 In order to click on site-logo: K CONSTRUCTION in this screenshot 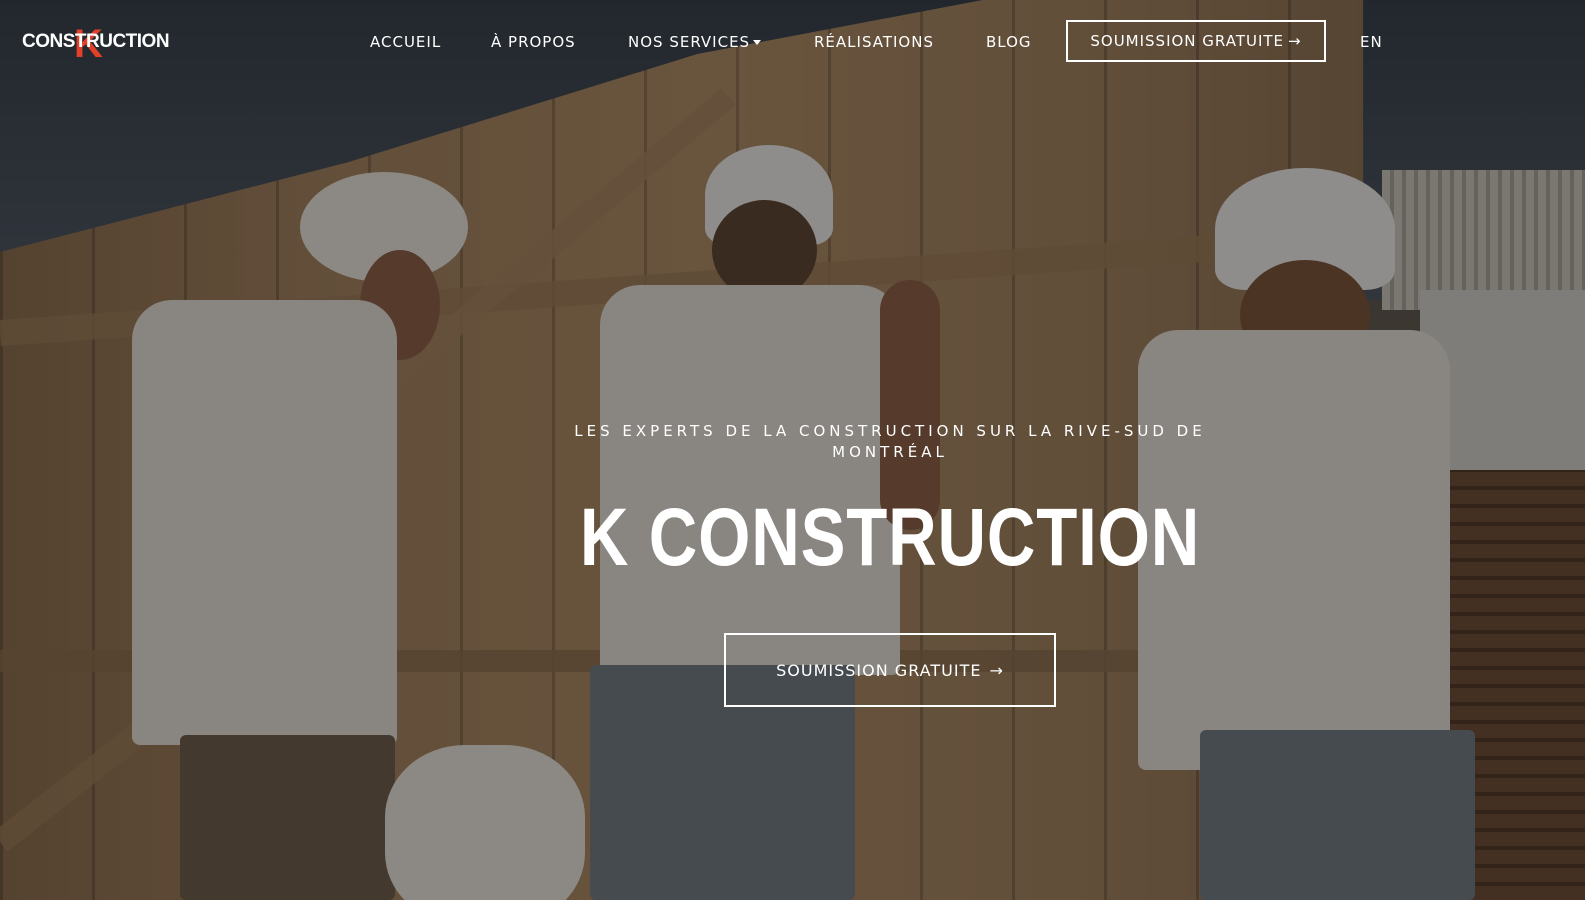, I will do `click(96, 44)`.